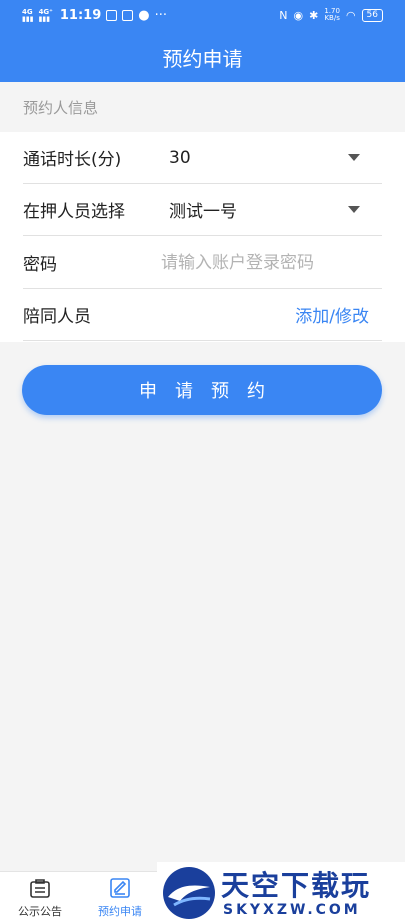 This screenshot has height=923, width=405. I want to click on duration-select: 通话时长(分) 30, so click(202, 158).